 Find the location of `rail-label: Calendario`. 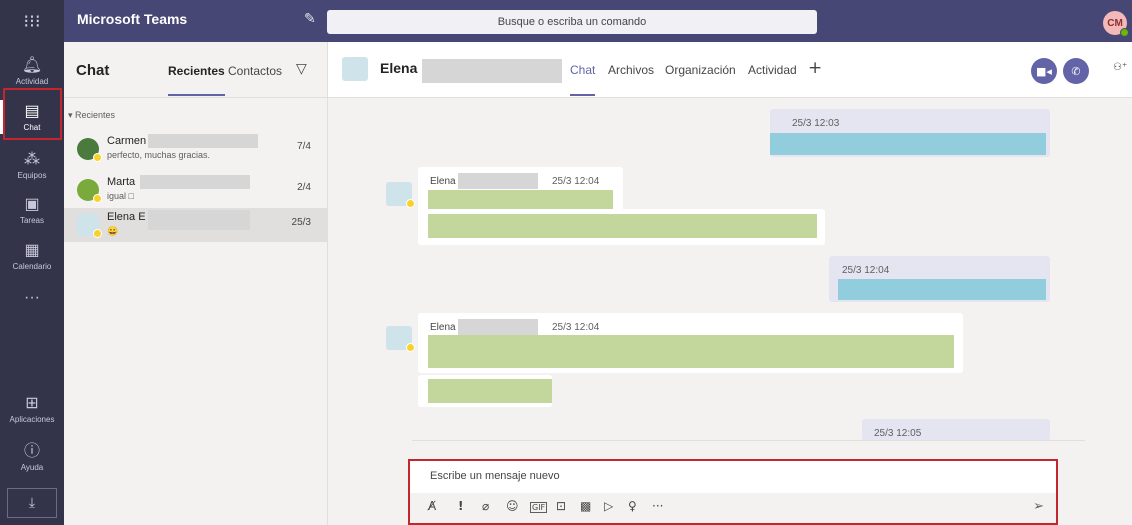

rail-label: Calendario is located at coordinates (32, 266).